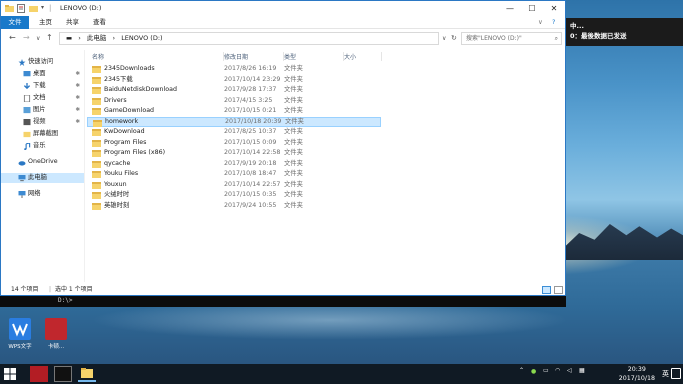  Describe the element at coordinates (234, 143) in the screenshot. I see `file-row: Program Files 2017/10/15 0:09 文件夹` at that location.